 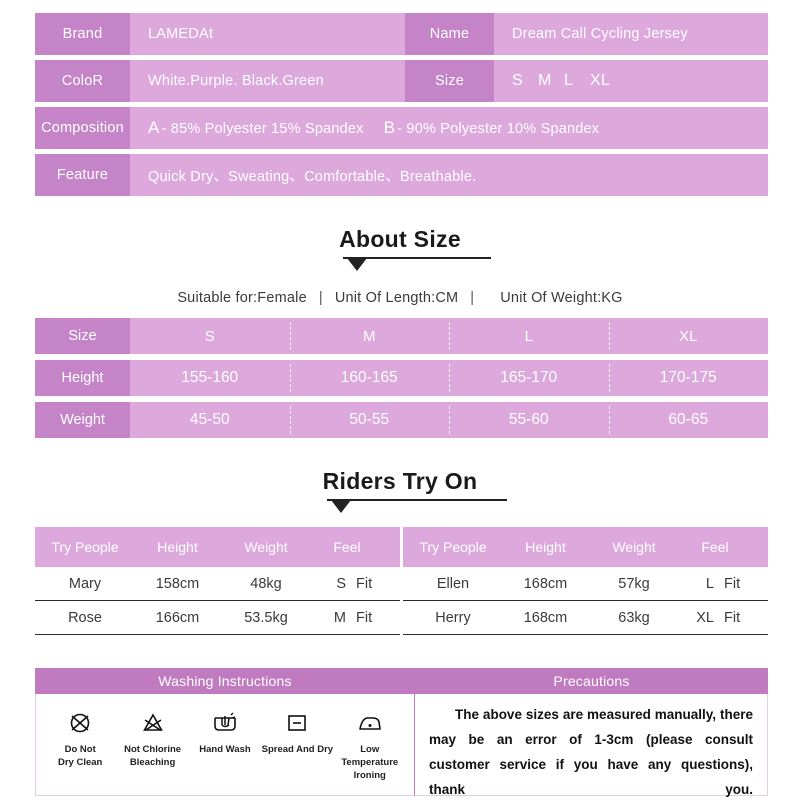 What do you see at coordinates (297, 723) in the screenshot?
I see `spread-and-dry-icon` at bounding box center [297, 723].